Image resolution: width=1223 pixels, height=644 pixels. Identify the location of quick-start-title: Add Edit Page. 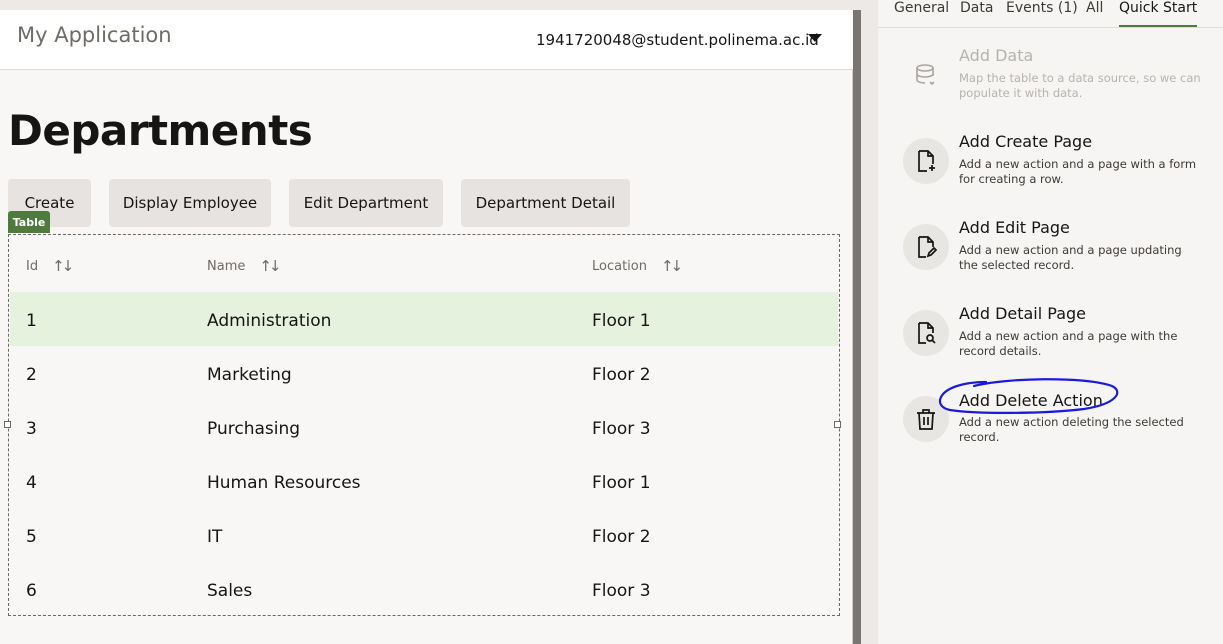
(1014, 227).